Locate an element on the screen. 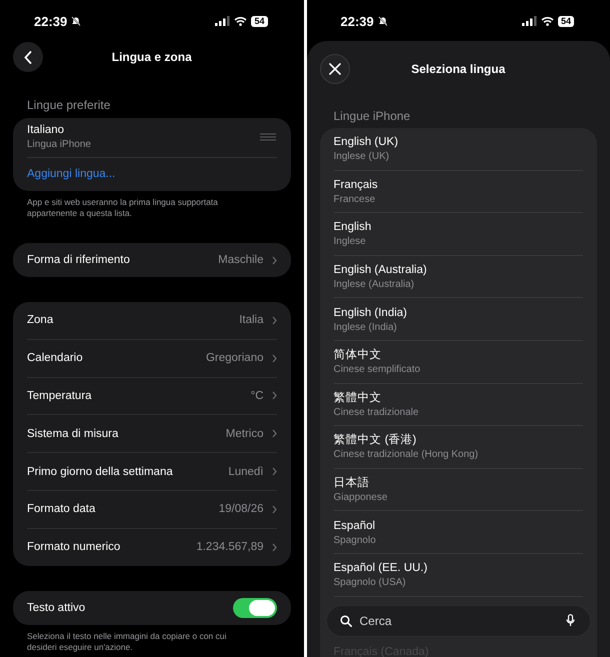 The width and height of the screenshot is (610, 657). chevron-left-icon is located at coordinates (28, 57).